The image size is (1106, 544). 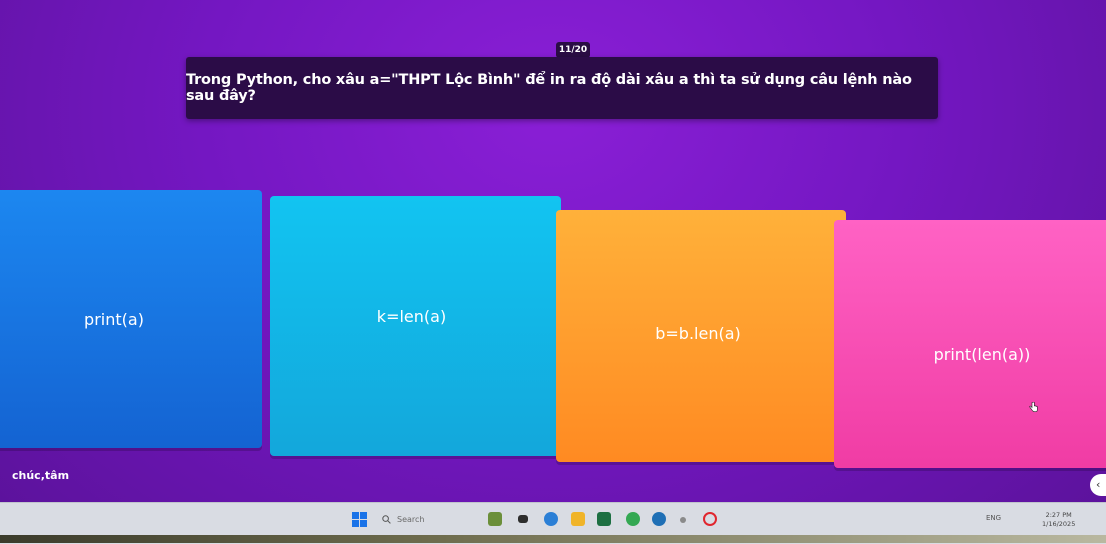 I want to click on clock-date: 1/16/2025, so click(x=1059, y=524).